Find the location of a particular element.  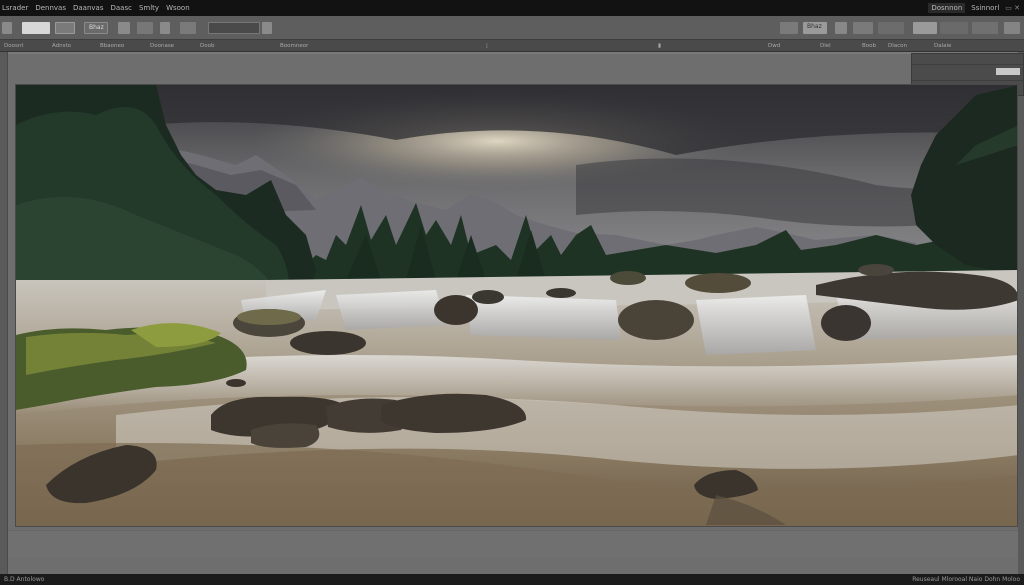

workspace-label: Ssinnorl is located at coordinates (985, 8).